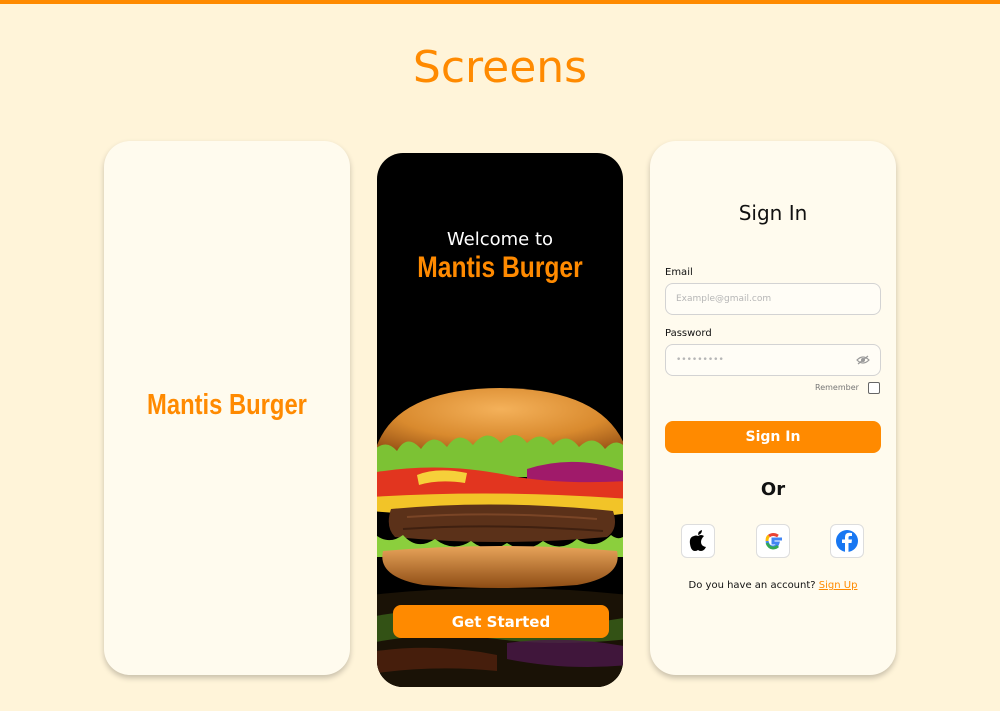 Image resolution: width=1000 pixels, height=711 pixels. Describe the element at coordinates (500, 239) in the screenshot. I see `welcome-greeting: Welcome to` at that location.